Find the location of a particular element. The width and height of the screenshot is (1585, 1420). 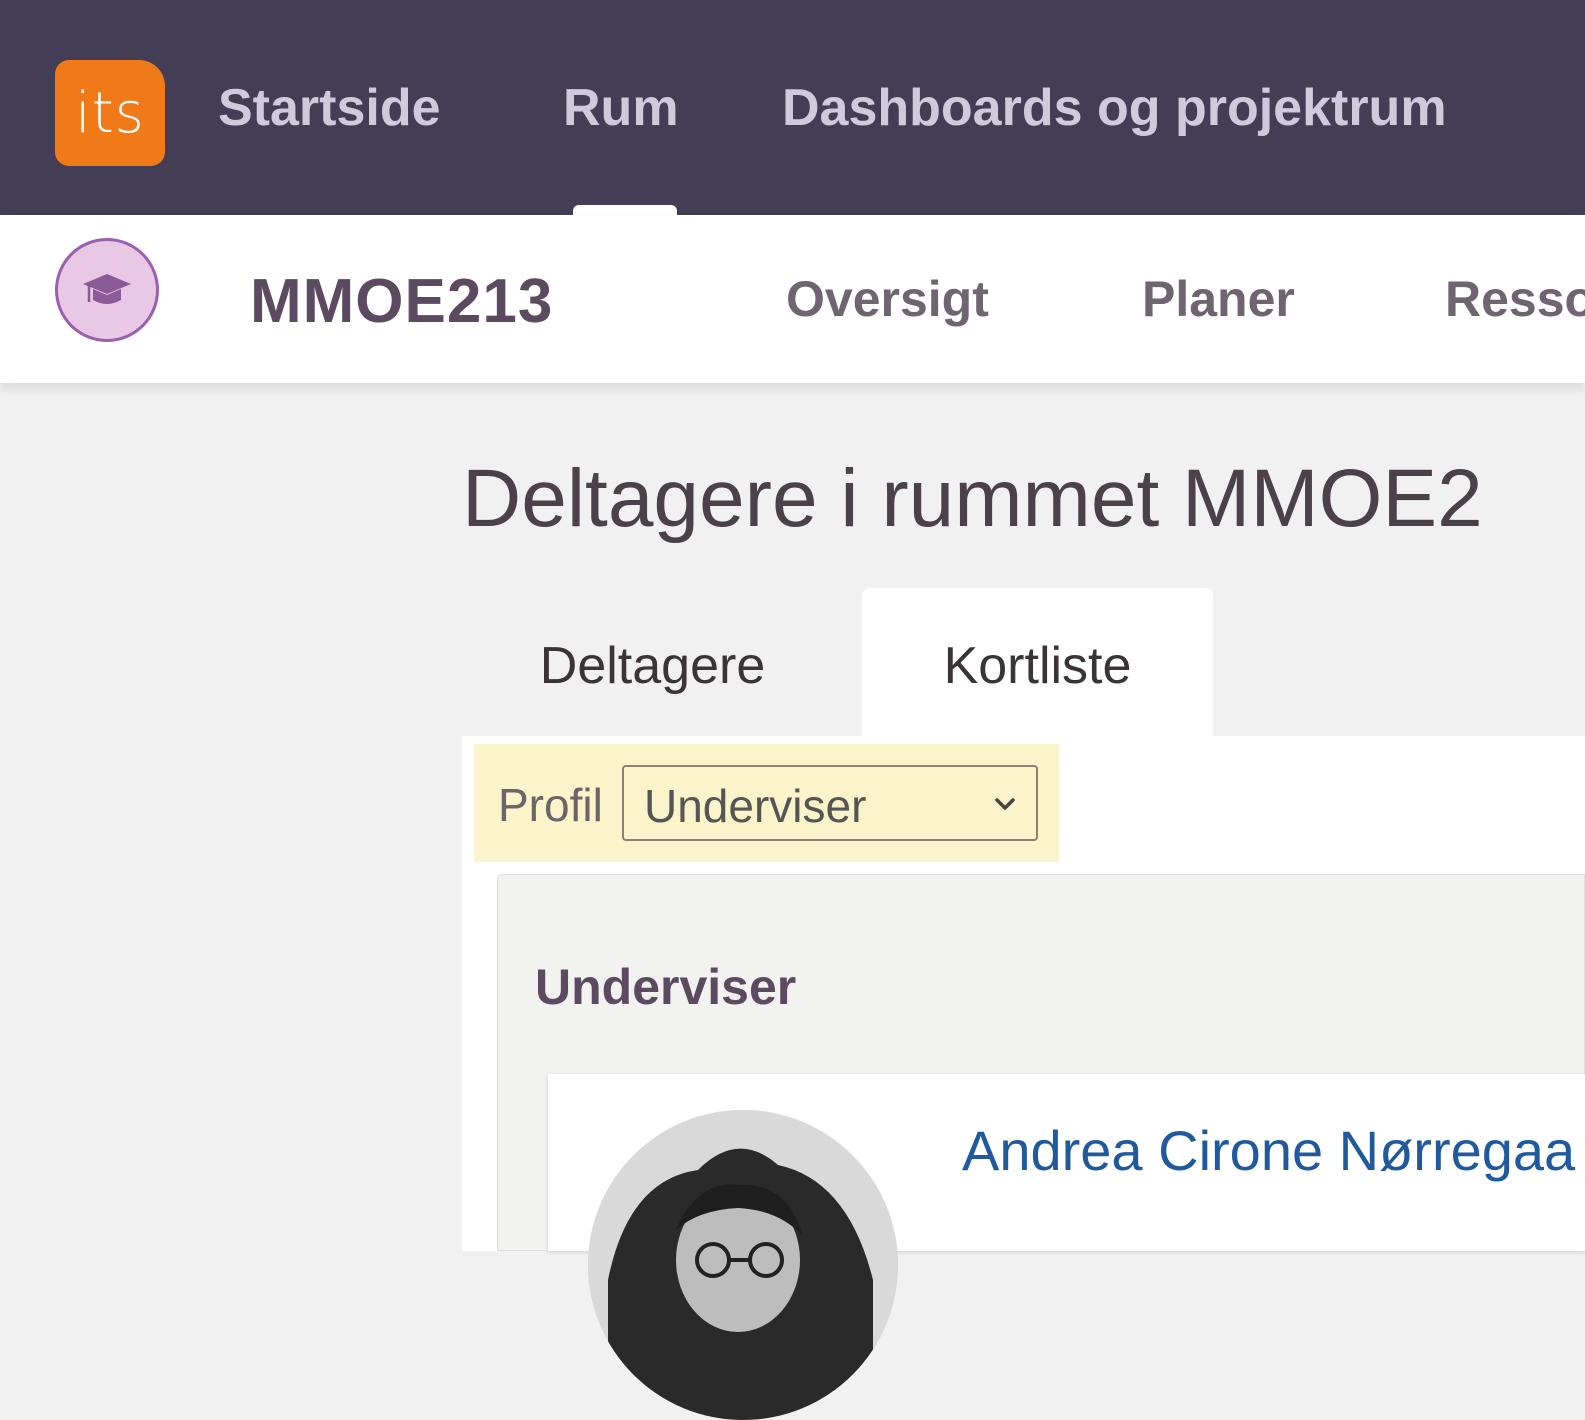

person-photo is located at coordinates (743, 1265).